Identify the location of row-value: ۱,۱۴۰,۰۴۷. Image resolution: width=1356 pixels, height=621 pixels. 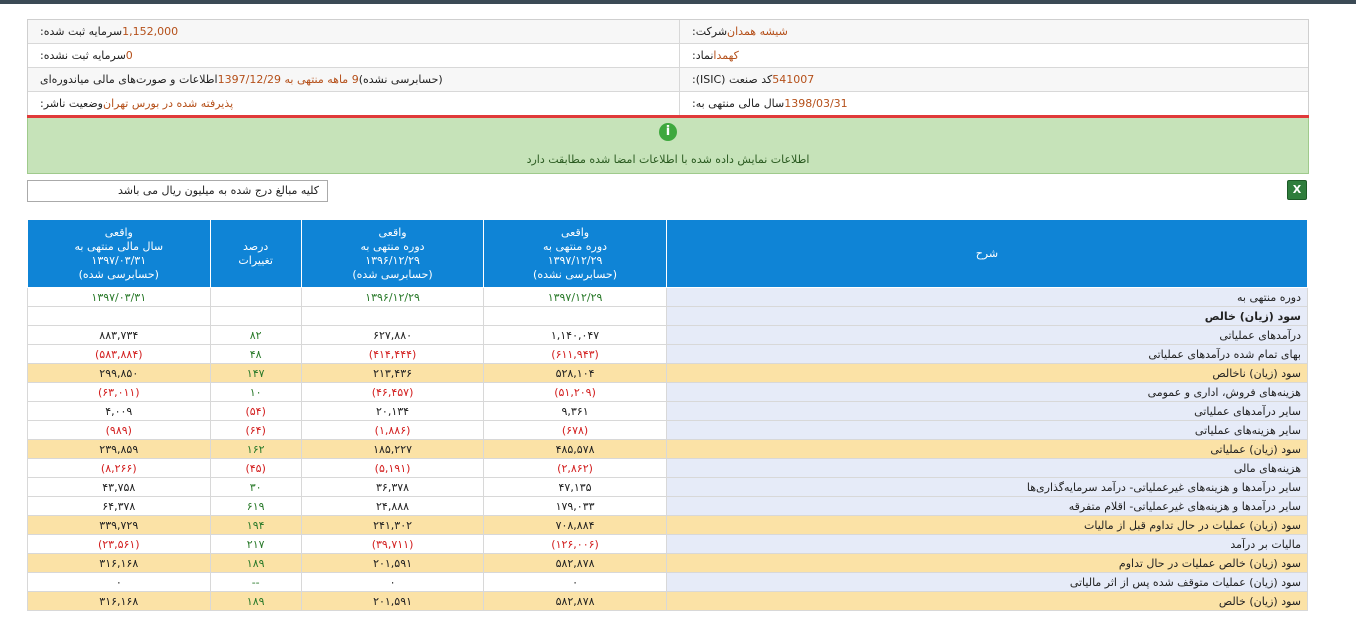
(575, 335).